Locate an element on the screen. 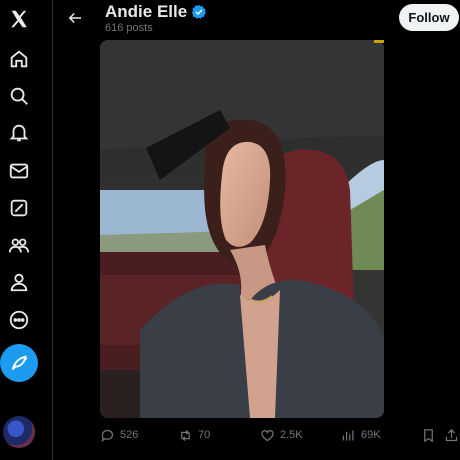 The image size is (460, 460). compose-icon is located at coordinates (19, 363).